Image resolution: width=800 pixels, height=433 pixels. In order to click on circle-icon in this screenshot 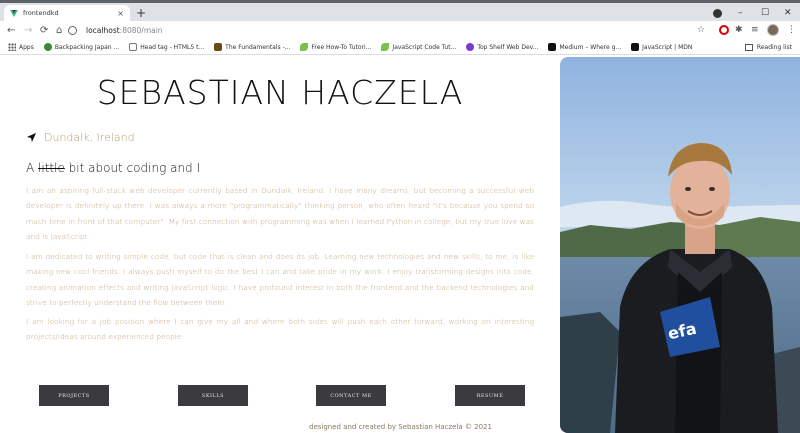, I will do `click(470, 47)`.